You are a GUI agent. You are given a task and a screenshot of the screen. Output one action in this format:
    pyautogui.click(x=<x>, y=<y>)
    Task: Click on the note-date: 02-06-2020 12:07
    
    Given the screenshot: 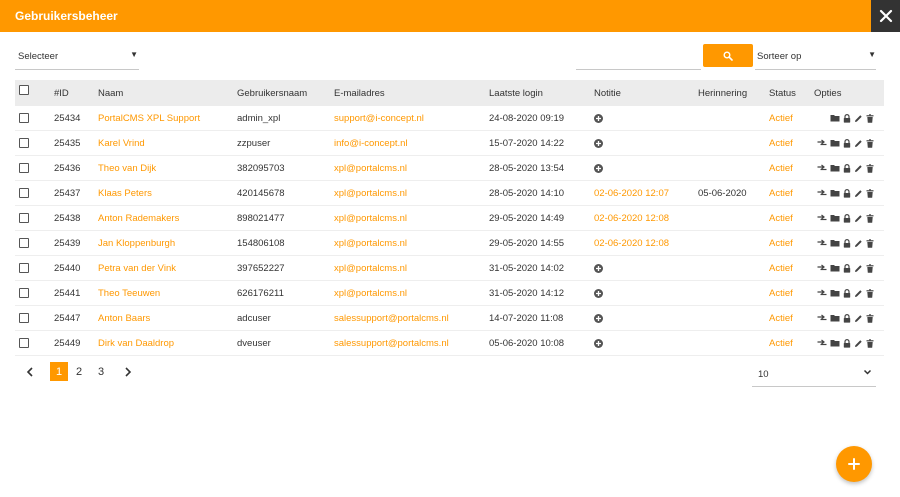 What is the action you would take?
    pyautogui.click(x=631, y=193)
    